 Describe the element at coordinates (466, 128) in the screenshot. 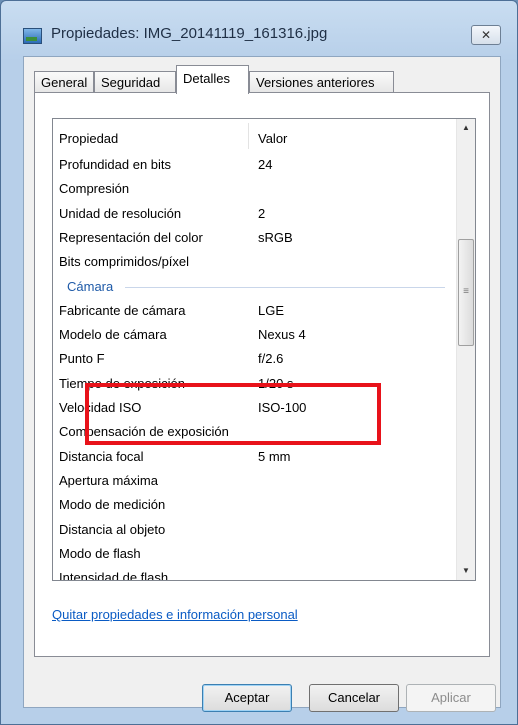

I see `scroll-up-arrow-icon: ▲` at that location.